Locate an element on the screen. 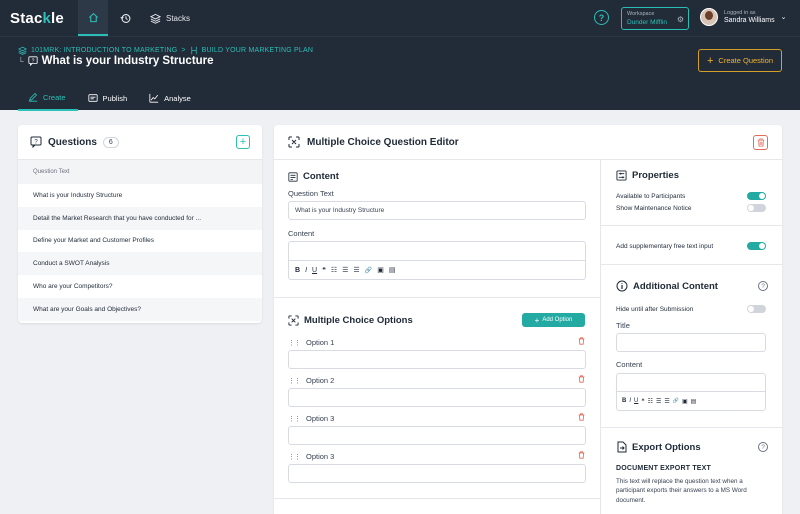  supplementary-label: Add supplementary free text input is located at coordinates (665, 246).